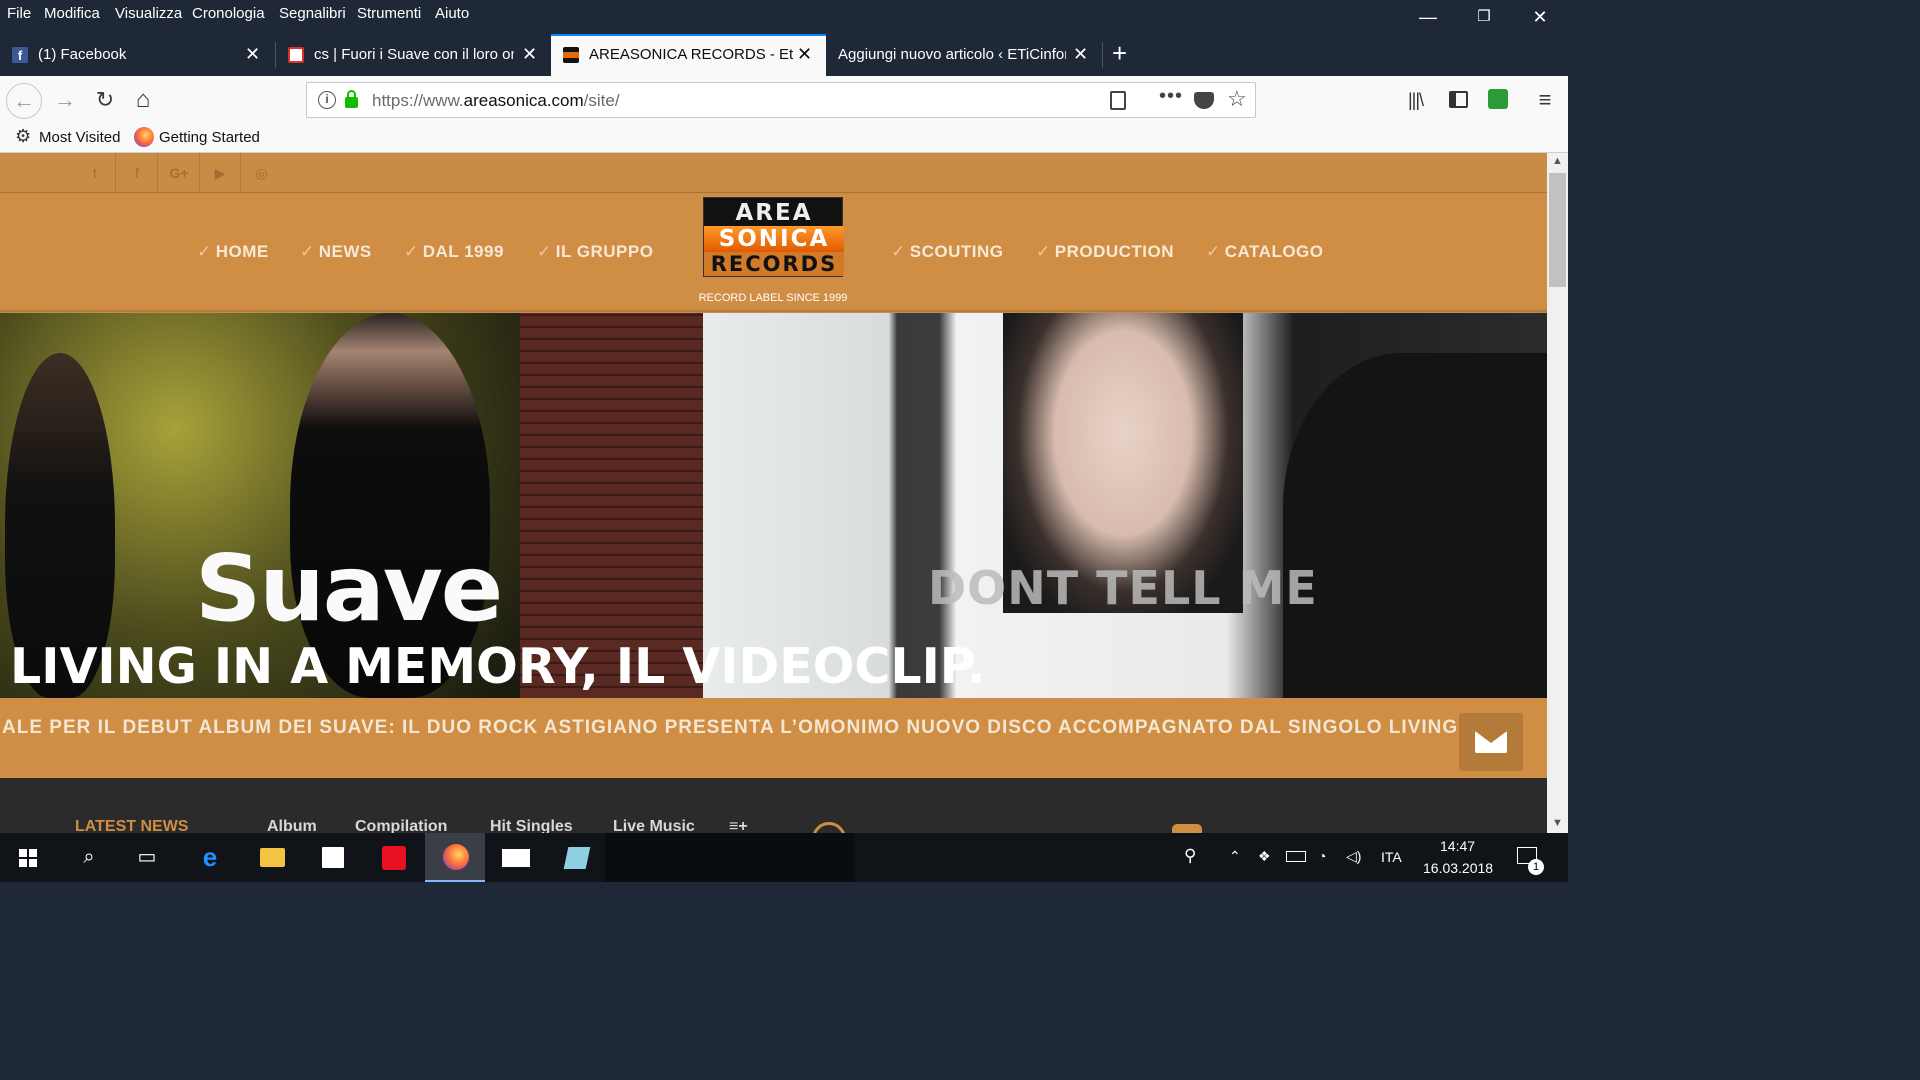 This screenshot has height=1080, width=1920. What do you see at coordinates (1545, 100) in the screenshot?
I see `open-menu-button: ≡` at bounding box center [1545, 100].